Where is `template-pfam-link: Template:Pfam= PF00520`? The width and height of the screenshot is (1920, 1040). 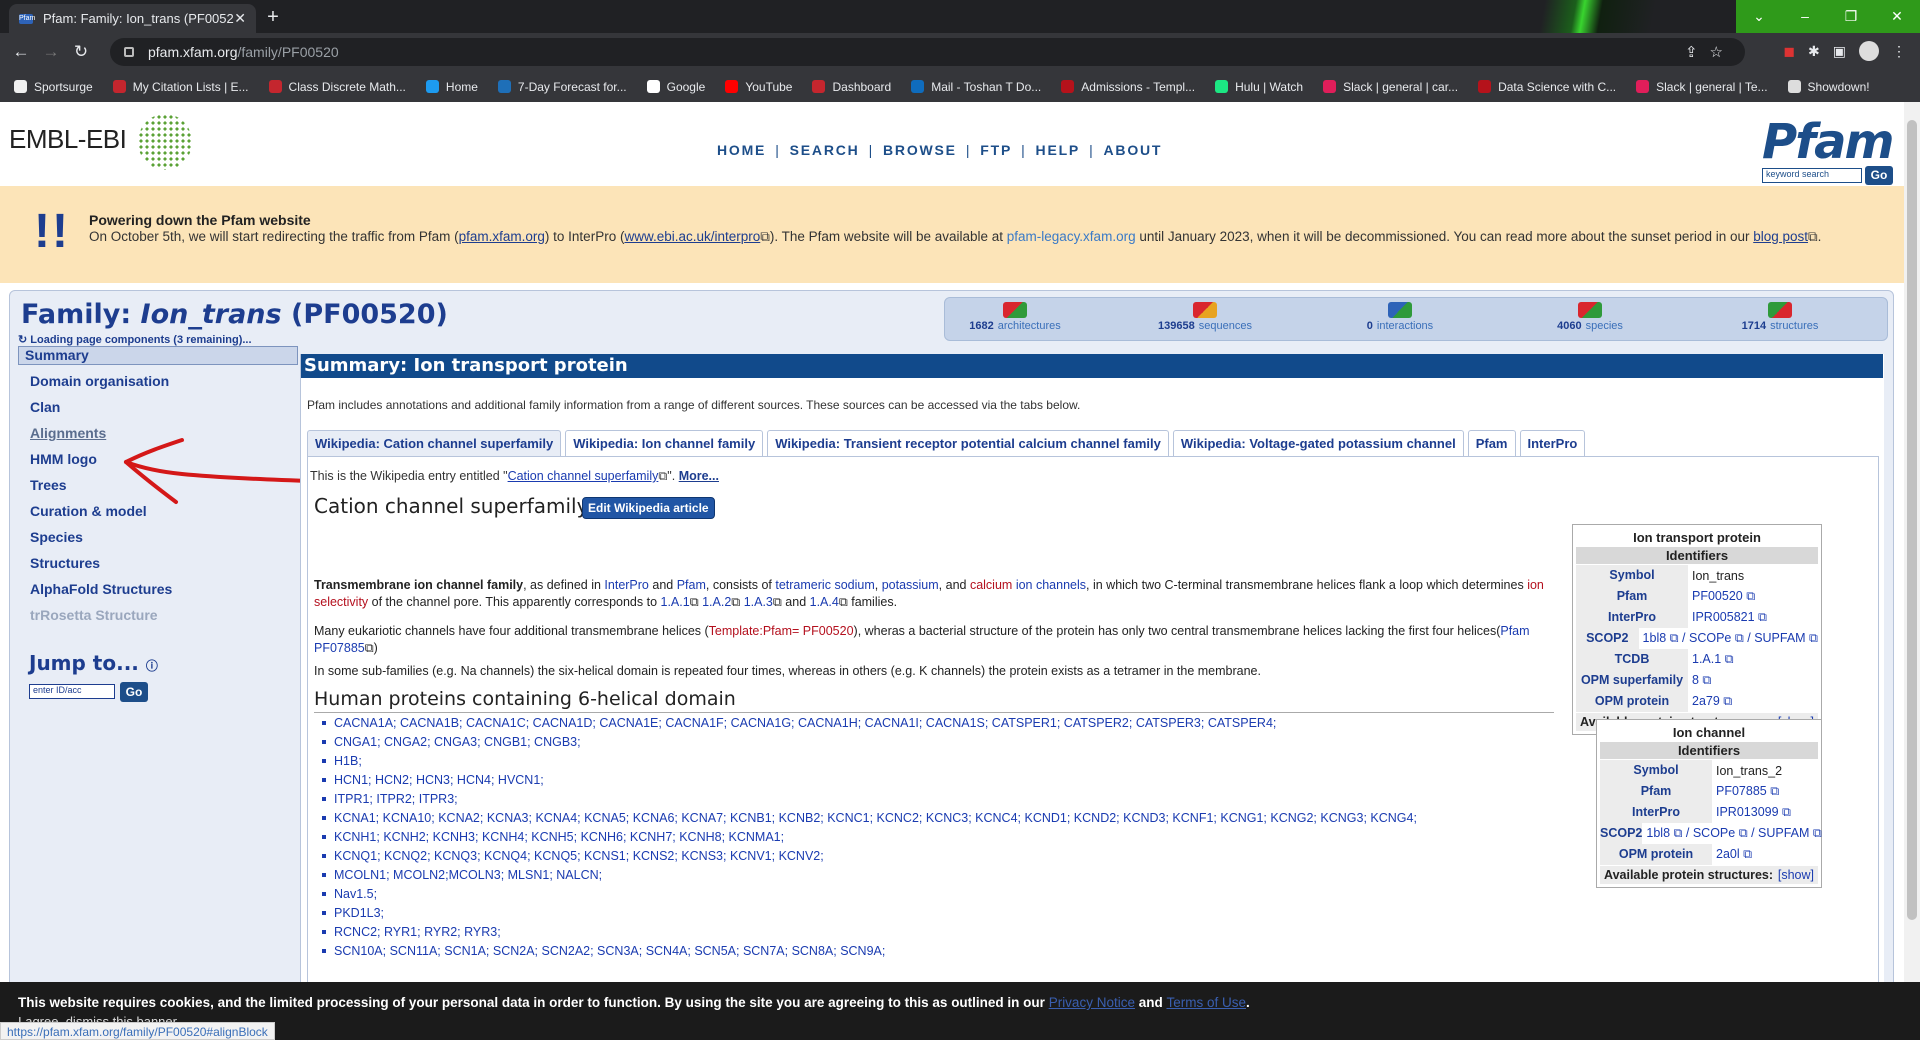
template-pfam-link: Template:Pfam= PF00520 is located at coordinates (781, 631).